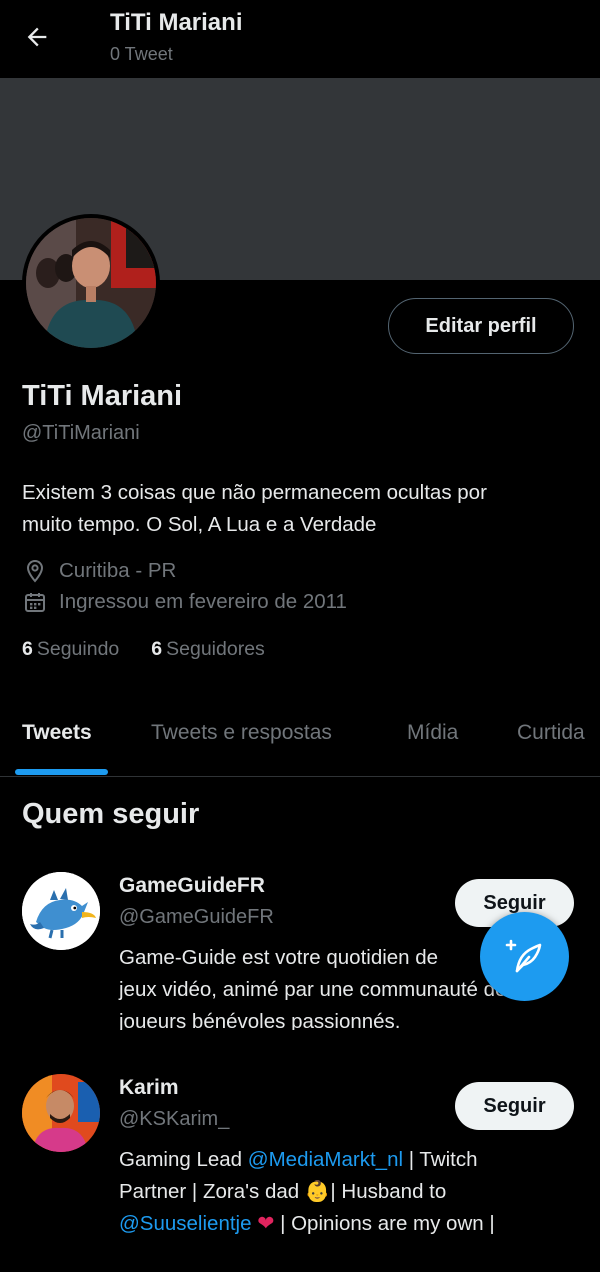 Image resolution: width=600 pixels, height=1272 pixels. What do you see at coordinates (192, 886) in the screenshot?
I see `suggestion-name: GameGuideFR` at bounding box center [192, 886].